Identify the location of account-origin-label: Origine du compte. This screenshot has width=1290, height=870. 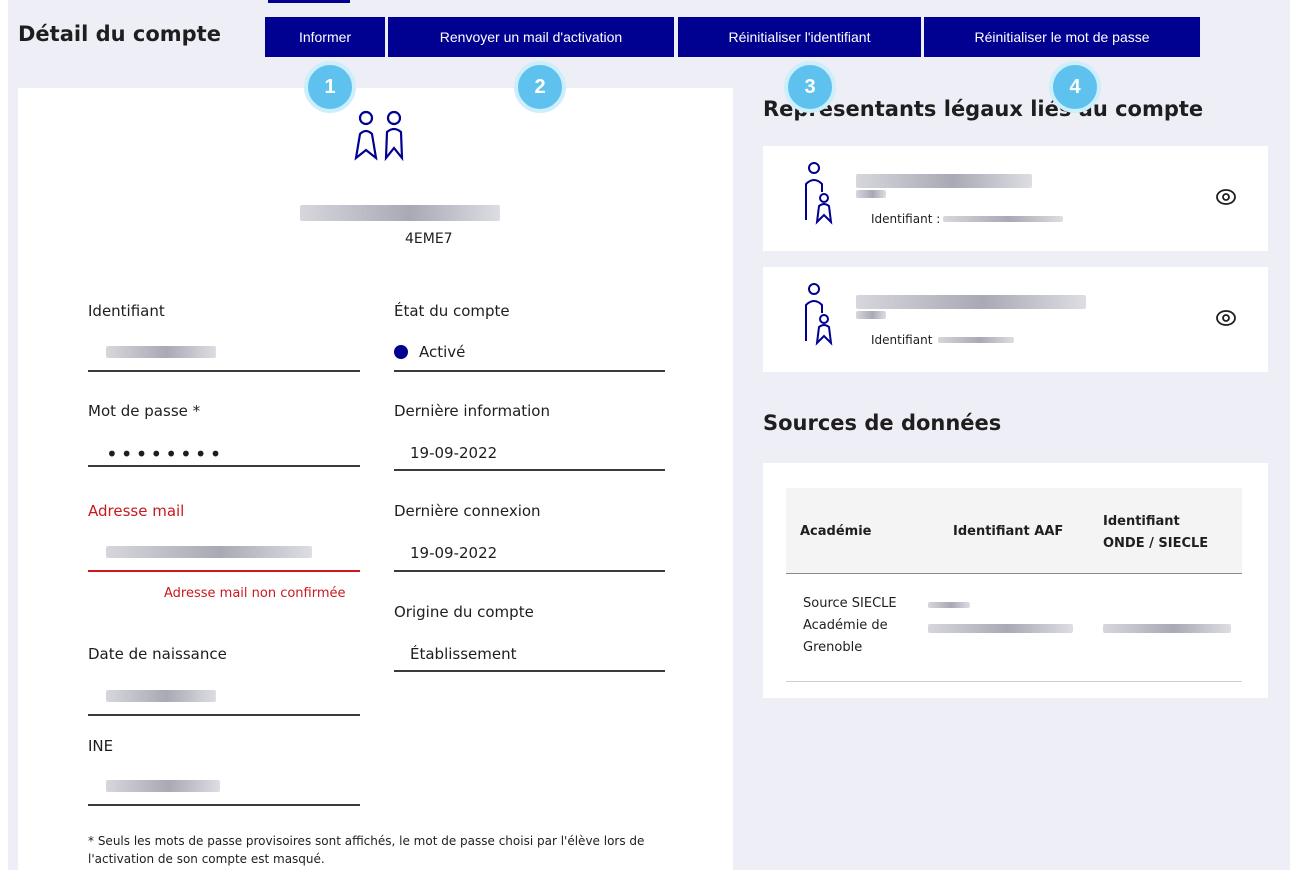
(464, 612).